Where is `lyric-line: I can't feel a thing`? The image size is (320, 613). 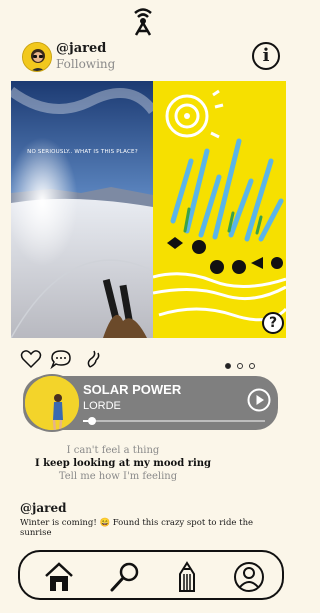 lyric-line: I can't feel a thing is located at coordinates (113, 450).